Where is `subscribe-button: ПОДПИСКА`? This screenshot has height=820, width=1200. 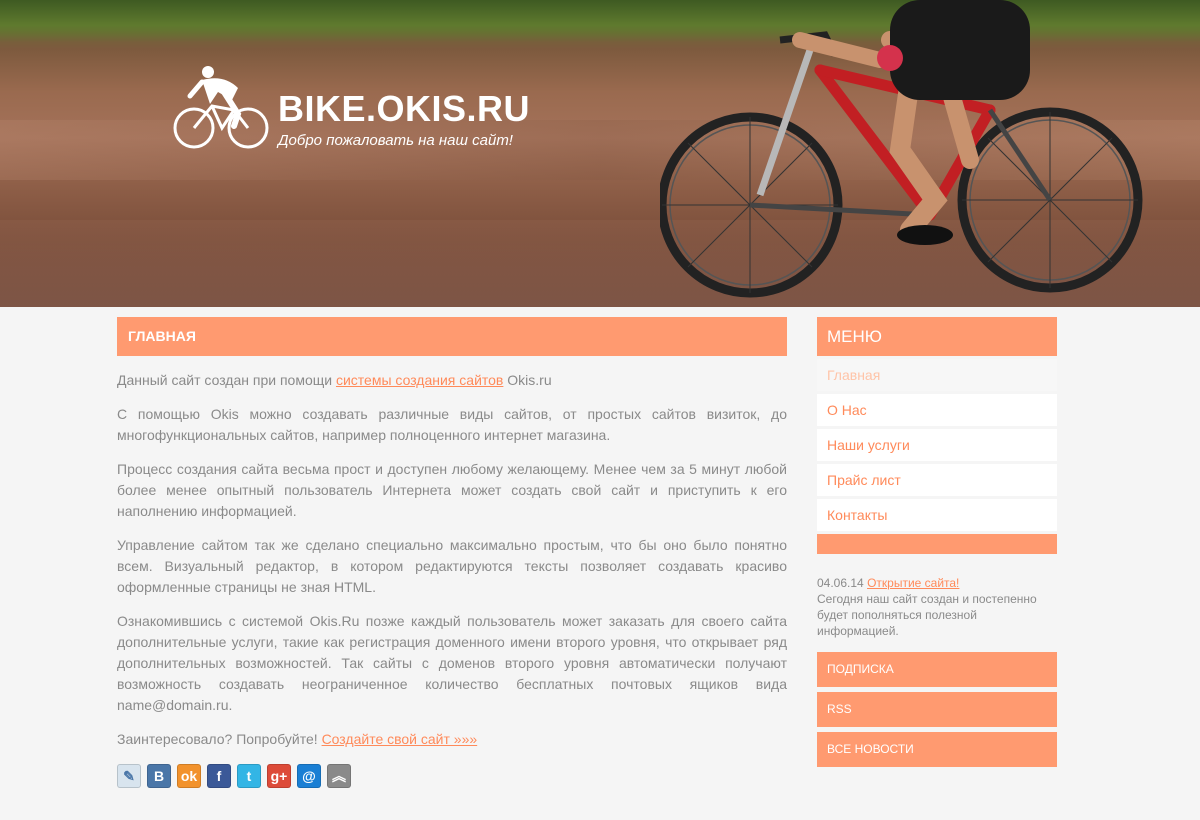
subscribe-button: ПОДПИСКА is located at coordinates (937, 669).